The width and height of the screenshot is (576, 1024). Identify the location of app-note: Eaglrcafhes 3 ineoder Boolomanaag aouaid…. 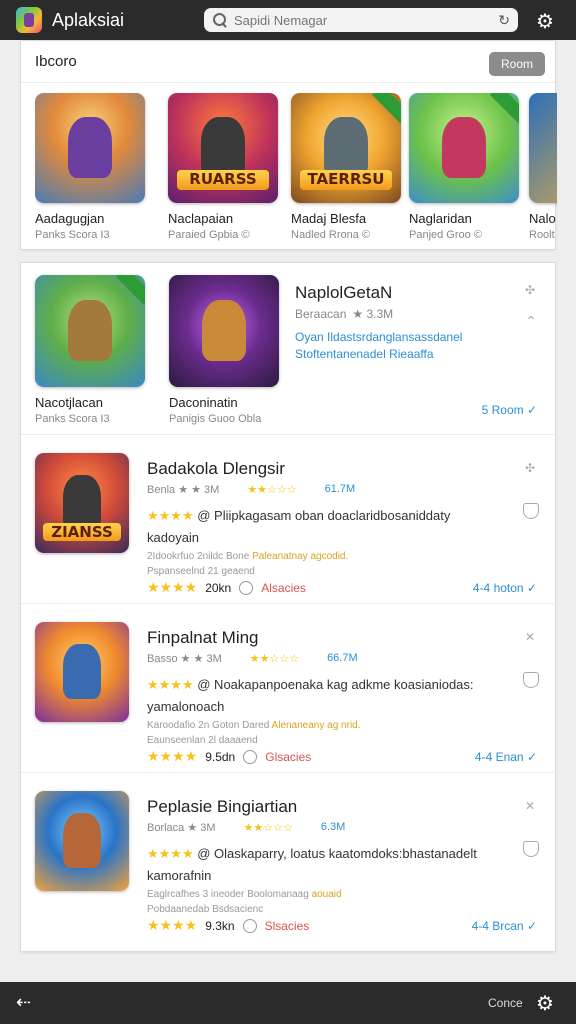
(244, 902).